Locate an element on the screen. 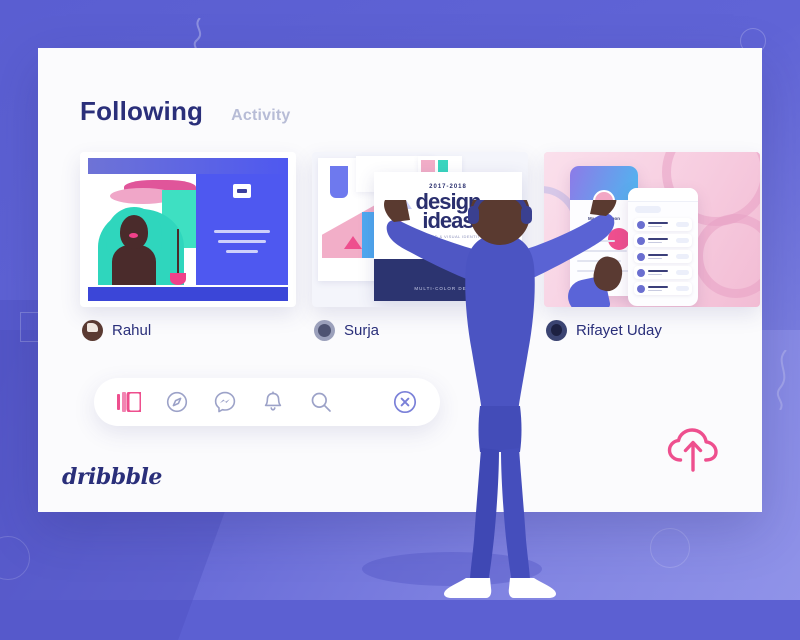 Image resolution: width=800 pixels, height=640 pixels. shot-author: Rifayet Uday is located at coordinates (604, 330).